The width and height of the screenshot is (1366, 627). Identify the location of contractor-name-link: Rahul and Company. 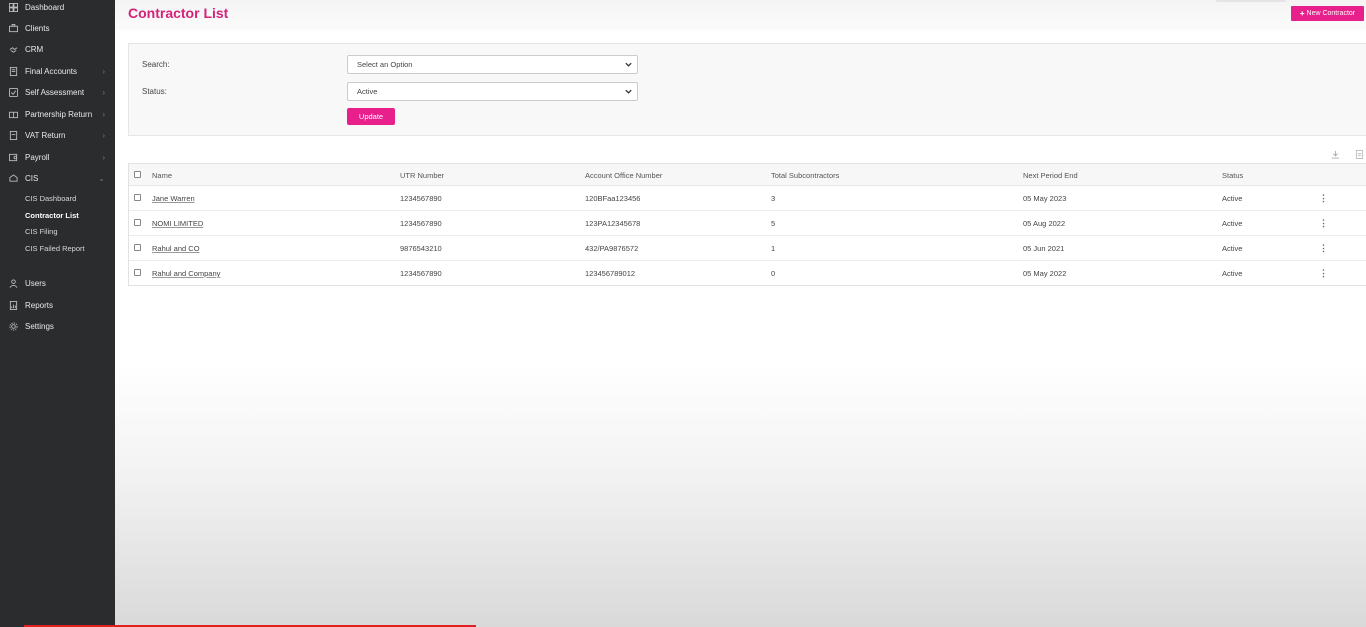
(186, 273).